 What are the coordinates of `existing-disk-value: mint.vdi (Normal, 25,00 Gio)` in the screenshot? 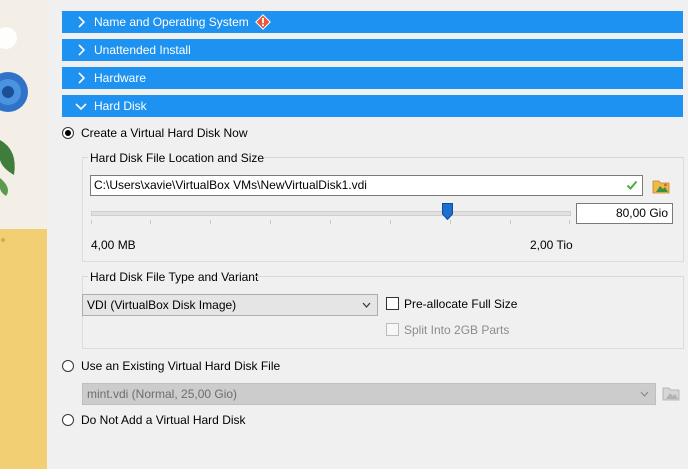 It's located at (162, 394).